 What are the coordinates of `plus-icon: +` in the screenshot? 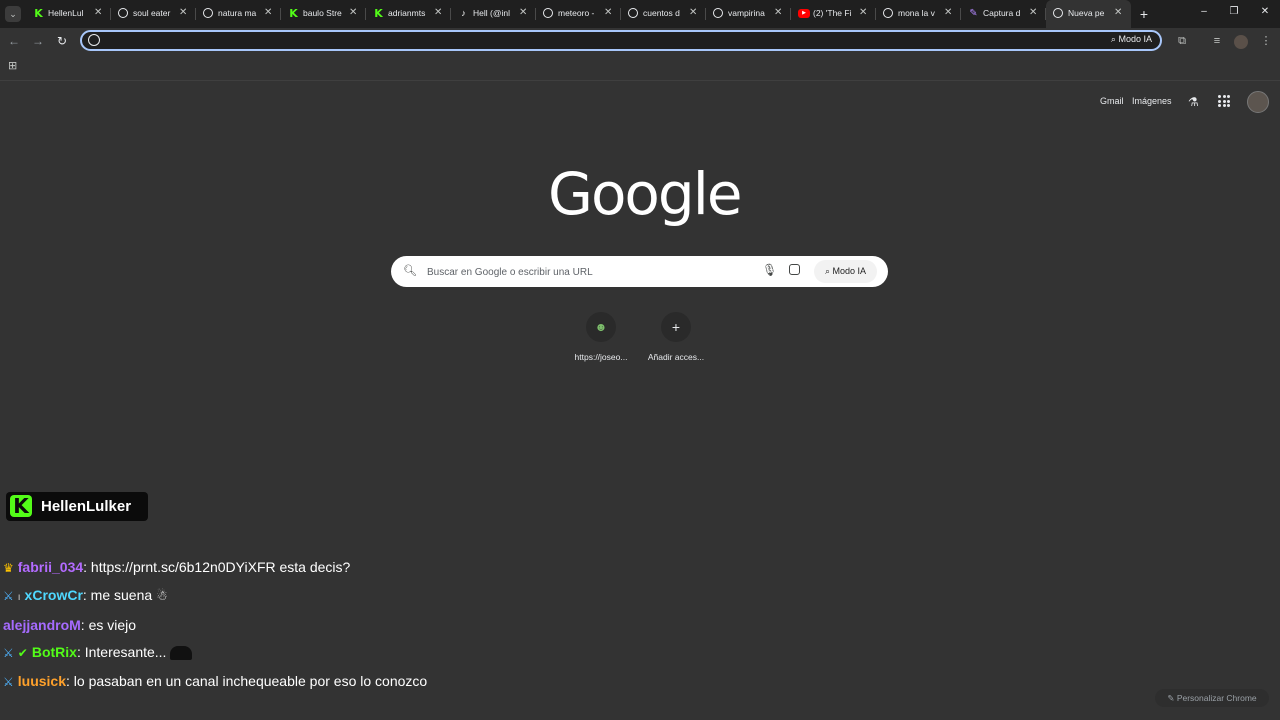 It's located at (676, 327).